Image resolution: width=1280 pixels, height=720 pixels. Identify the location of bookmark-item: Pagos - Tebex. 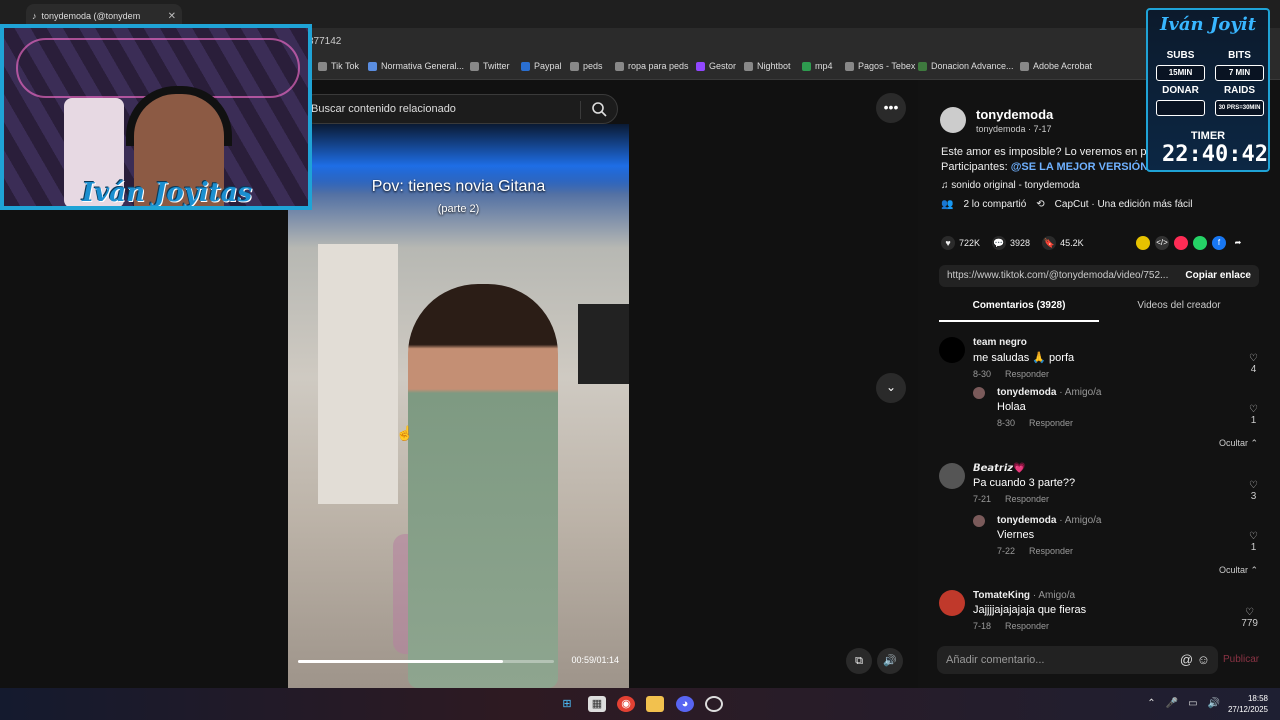
(880, 66).